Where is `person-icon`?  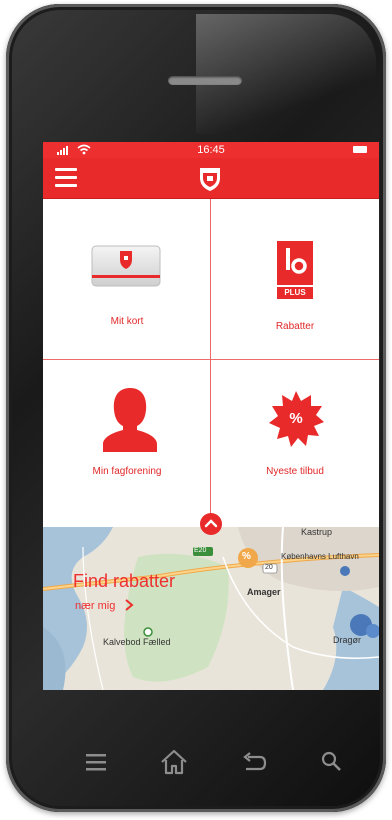 person-icon is located at coordinates (130, 420).